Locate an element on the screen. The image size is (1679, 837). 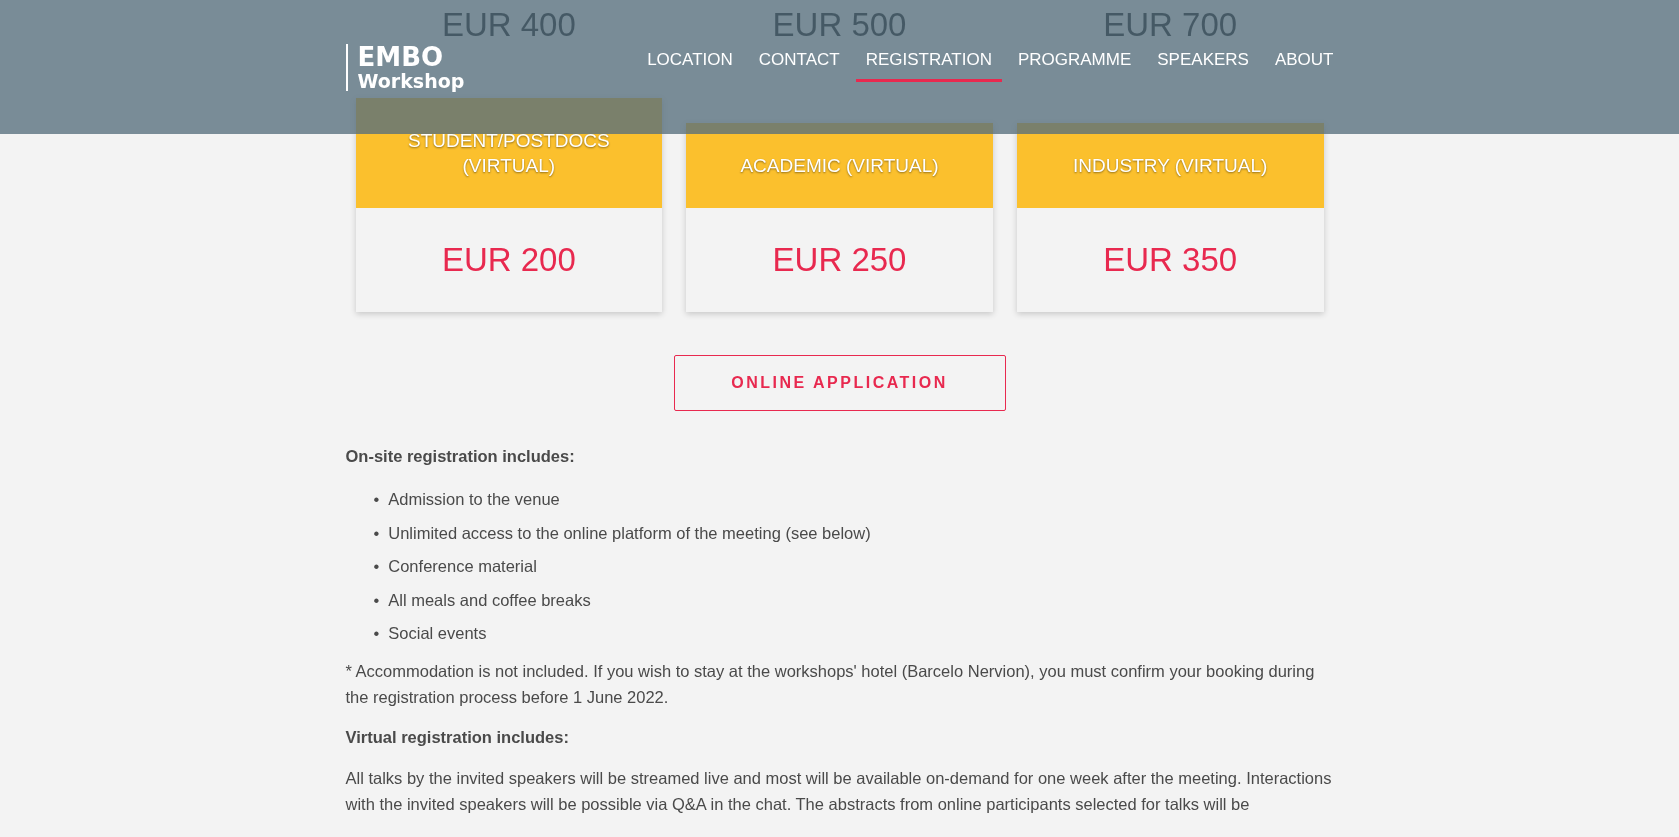
category-text: INDUSTRY (VIRTUAL) is located at coordinates (1170, 166).